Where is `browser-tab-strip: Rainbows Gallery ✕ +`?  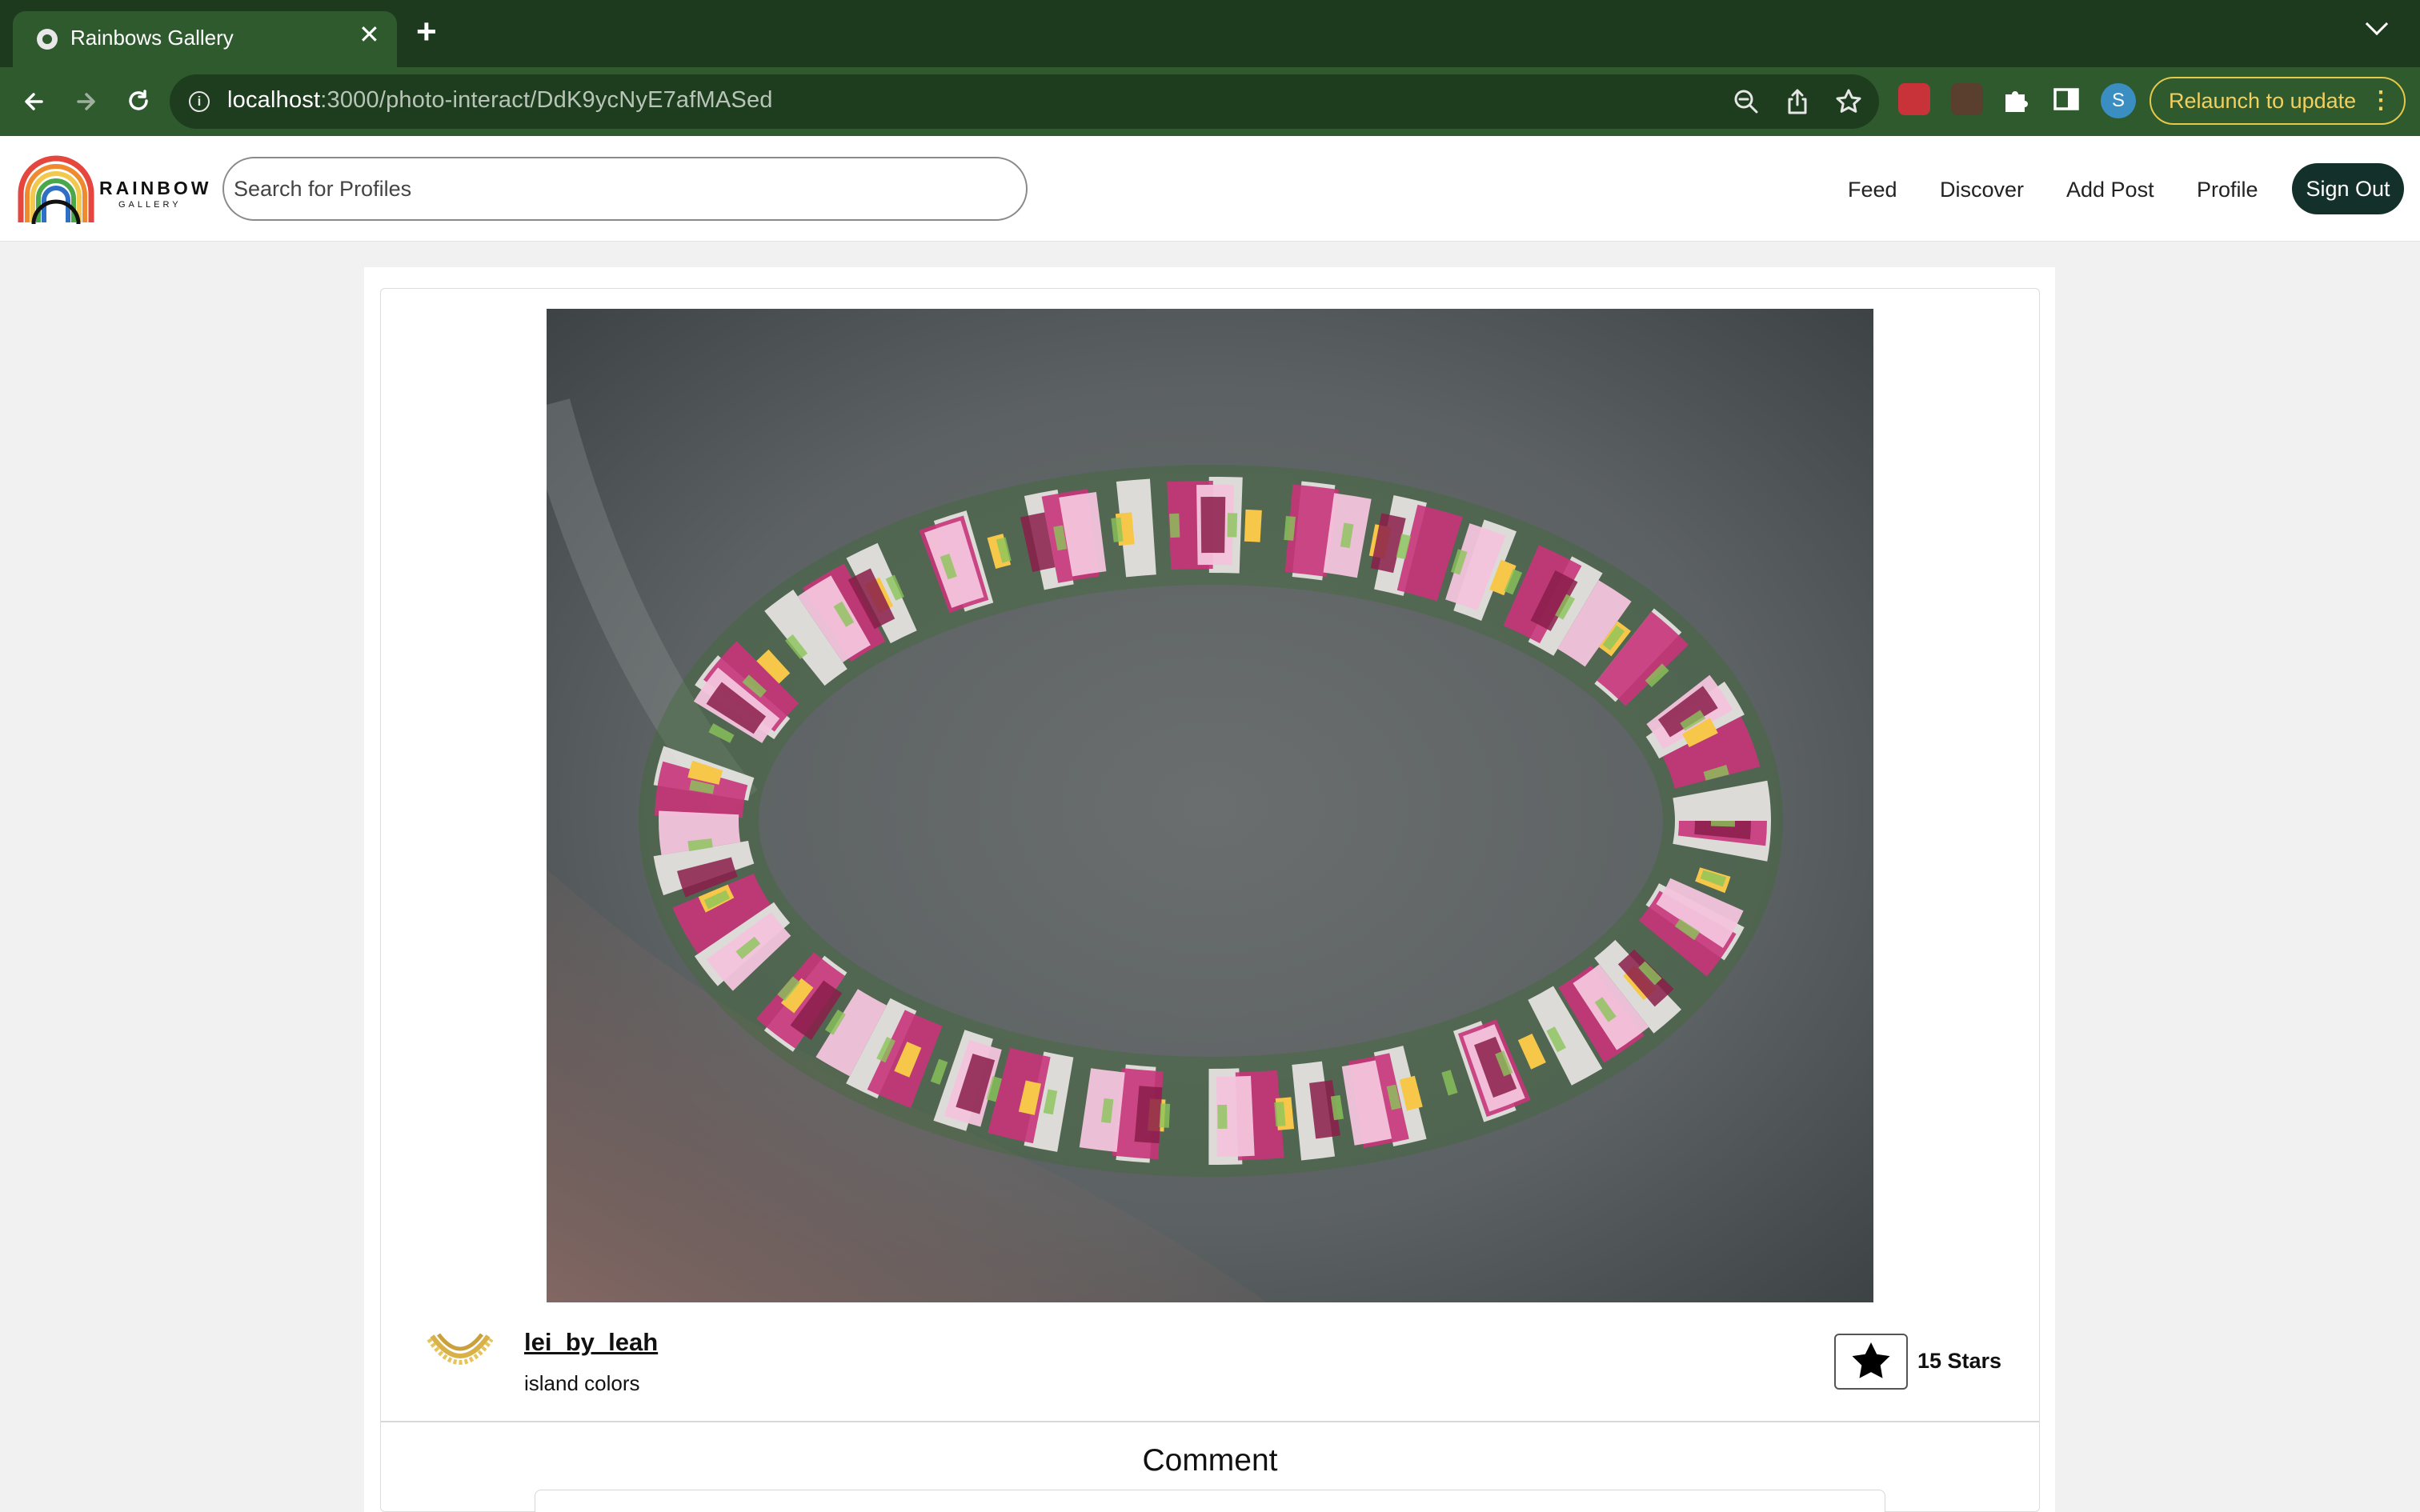 browser-tab-strip: Rainbows Gallery ✕ + is located at coordinates (1210, 33).